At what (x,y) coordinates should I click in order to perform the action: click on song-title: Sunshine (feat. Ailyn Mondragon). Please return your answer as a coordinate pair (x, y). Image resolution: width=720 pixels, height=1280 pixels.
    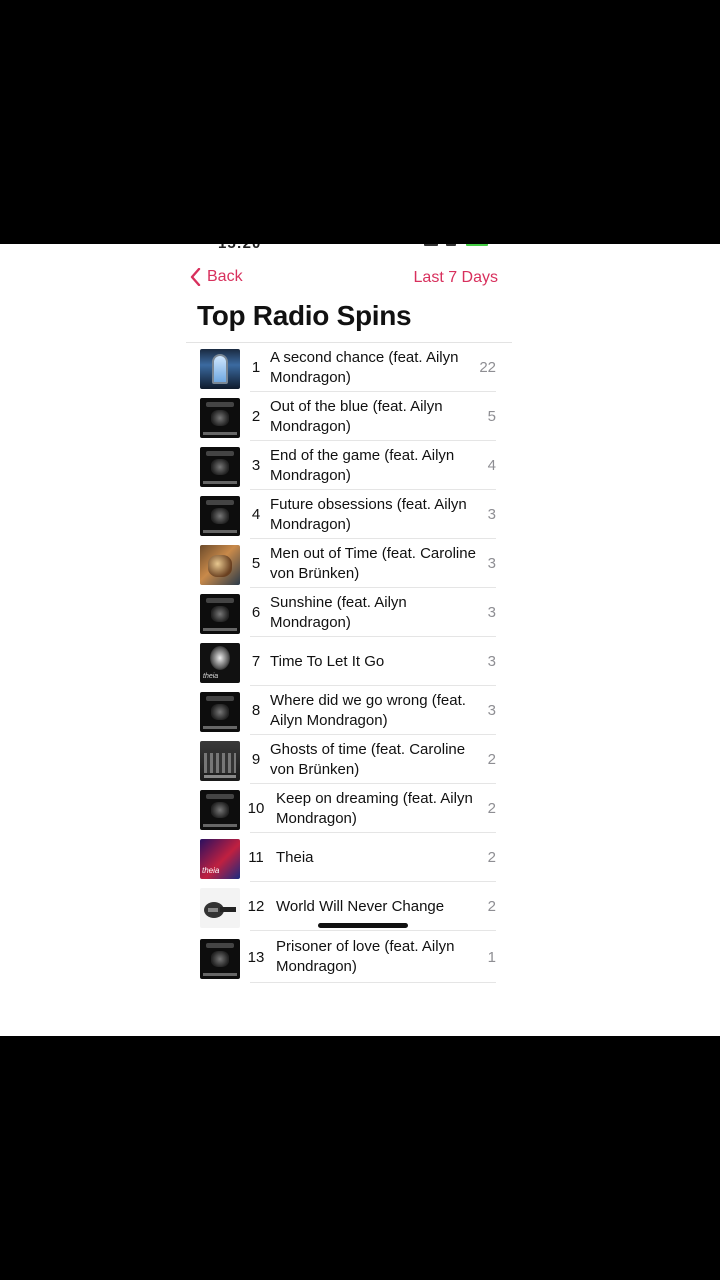
    Looking at the image, I should click on (338, 612).